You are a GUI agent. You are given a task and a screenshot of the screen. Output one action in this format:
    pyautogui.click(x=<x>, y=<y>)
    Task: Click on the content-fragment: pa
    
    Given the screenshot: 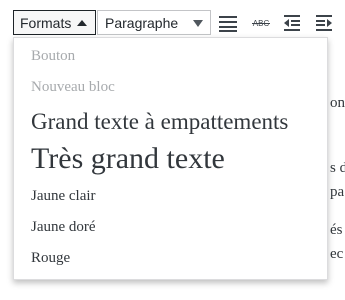 What is the action you would take?
    pyautogui.click(x=337, y=192)
    